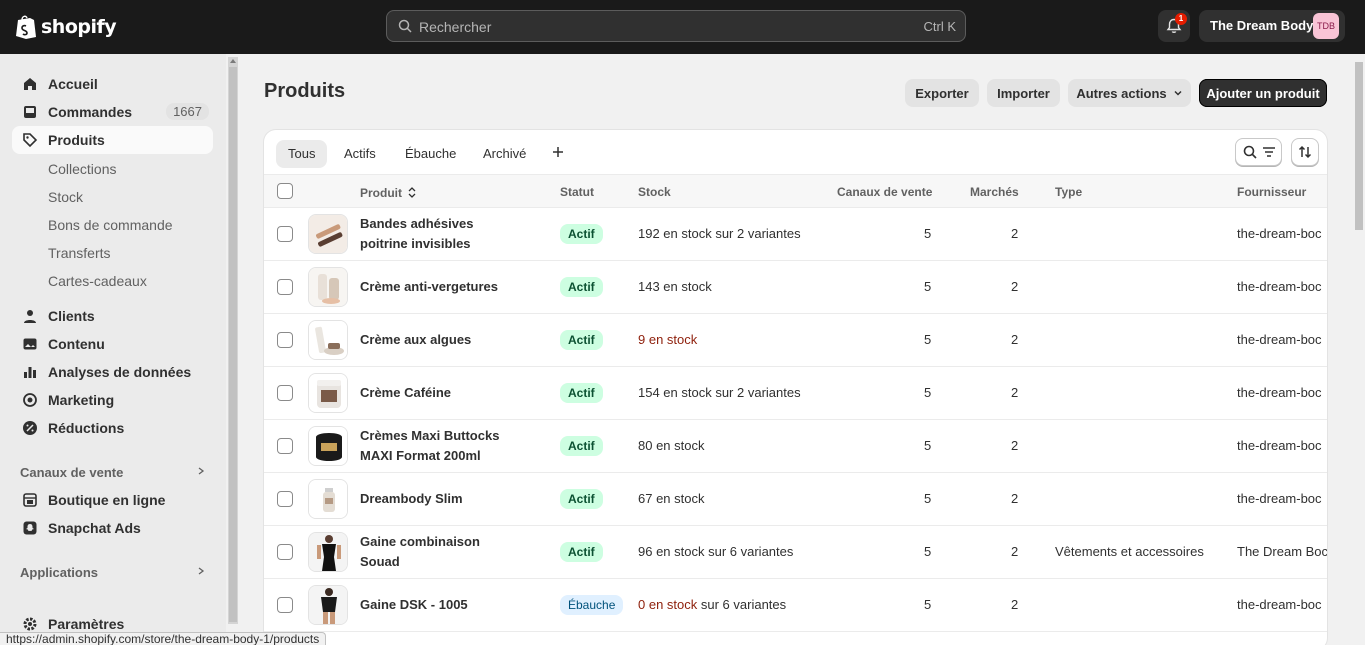 This screenshot has height=645, width=1365. Describe the element at coordinates (1272, 26) in the screenshot. I see `store-menu-button: The Dream Body TDB` at that location.